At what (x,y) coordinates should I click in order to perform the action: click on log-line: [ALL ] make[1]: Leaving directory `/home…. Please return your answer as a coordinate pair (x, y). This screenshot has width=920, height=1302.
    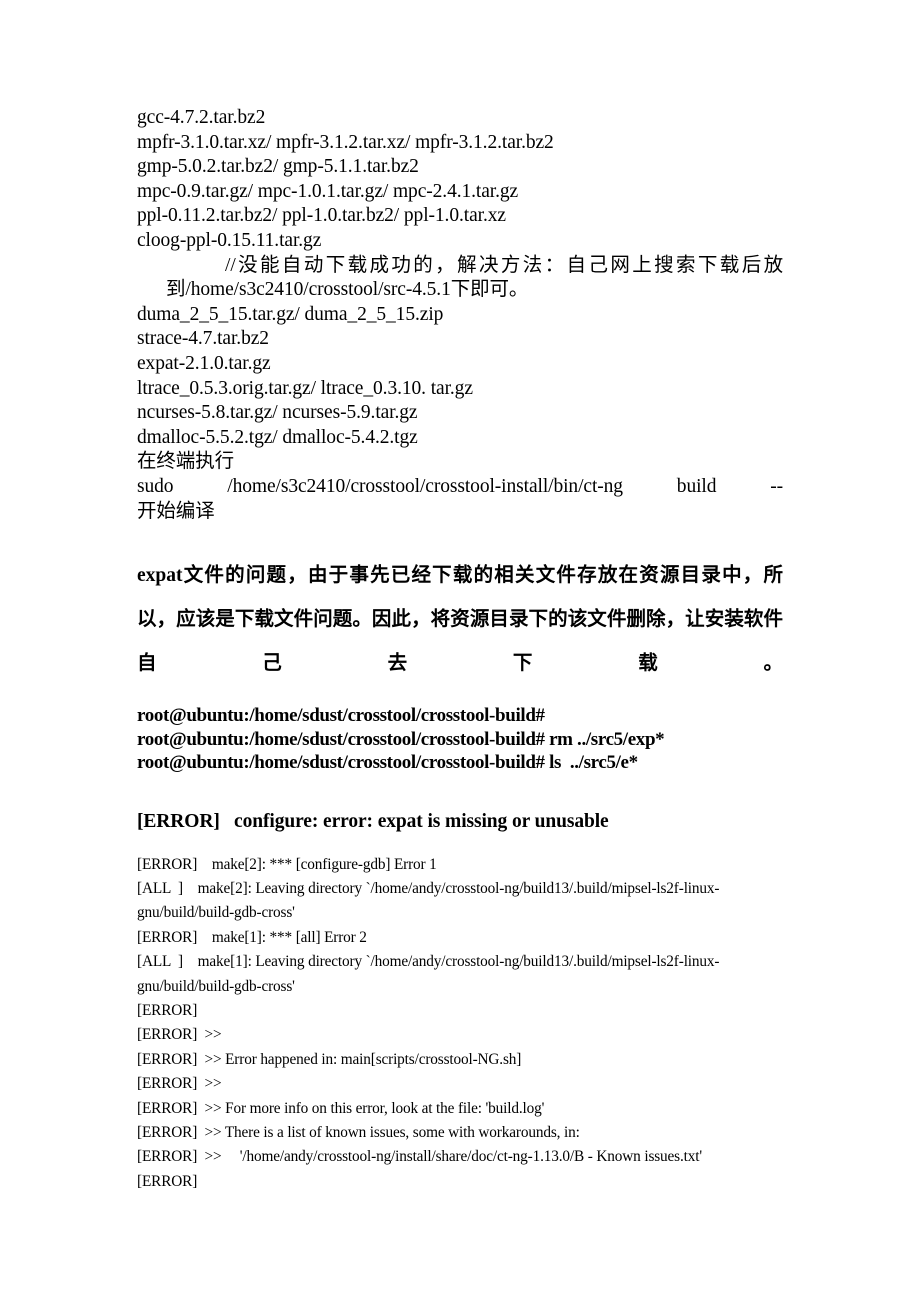
    Looking at the image, I should click on (428, 974).